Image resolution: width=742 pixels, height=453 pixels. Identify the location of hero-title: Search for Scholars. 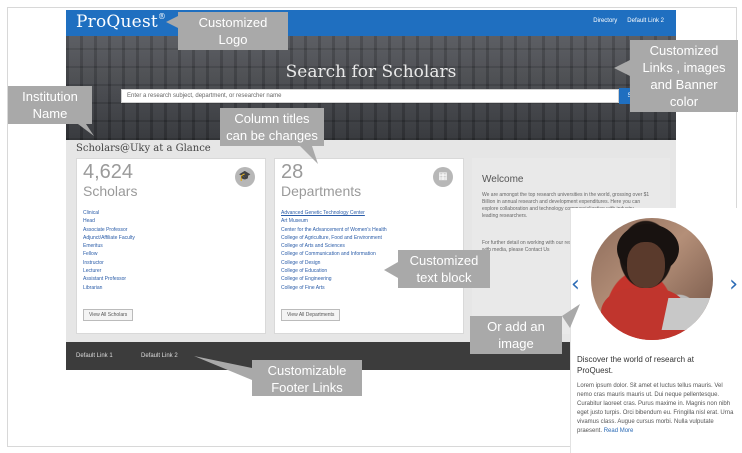
(371, 72).